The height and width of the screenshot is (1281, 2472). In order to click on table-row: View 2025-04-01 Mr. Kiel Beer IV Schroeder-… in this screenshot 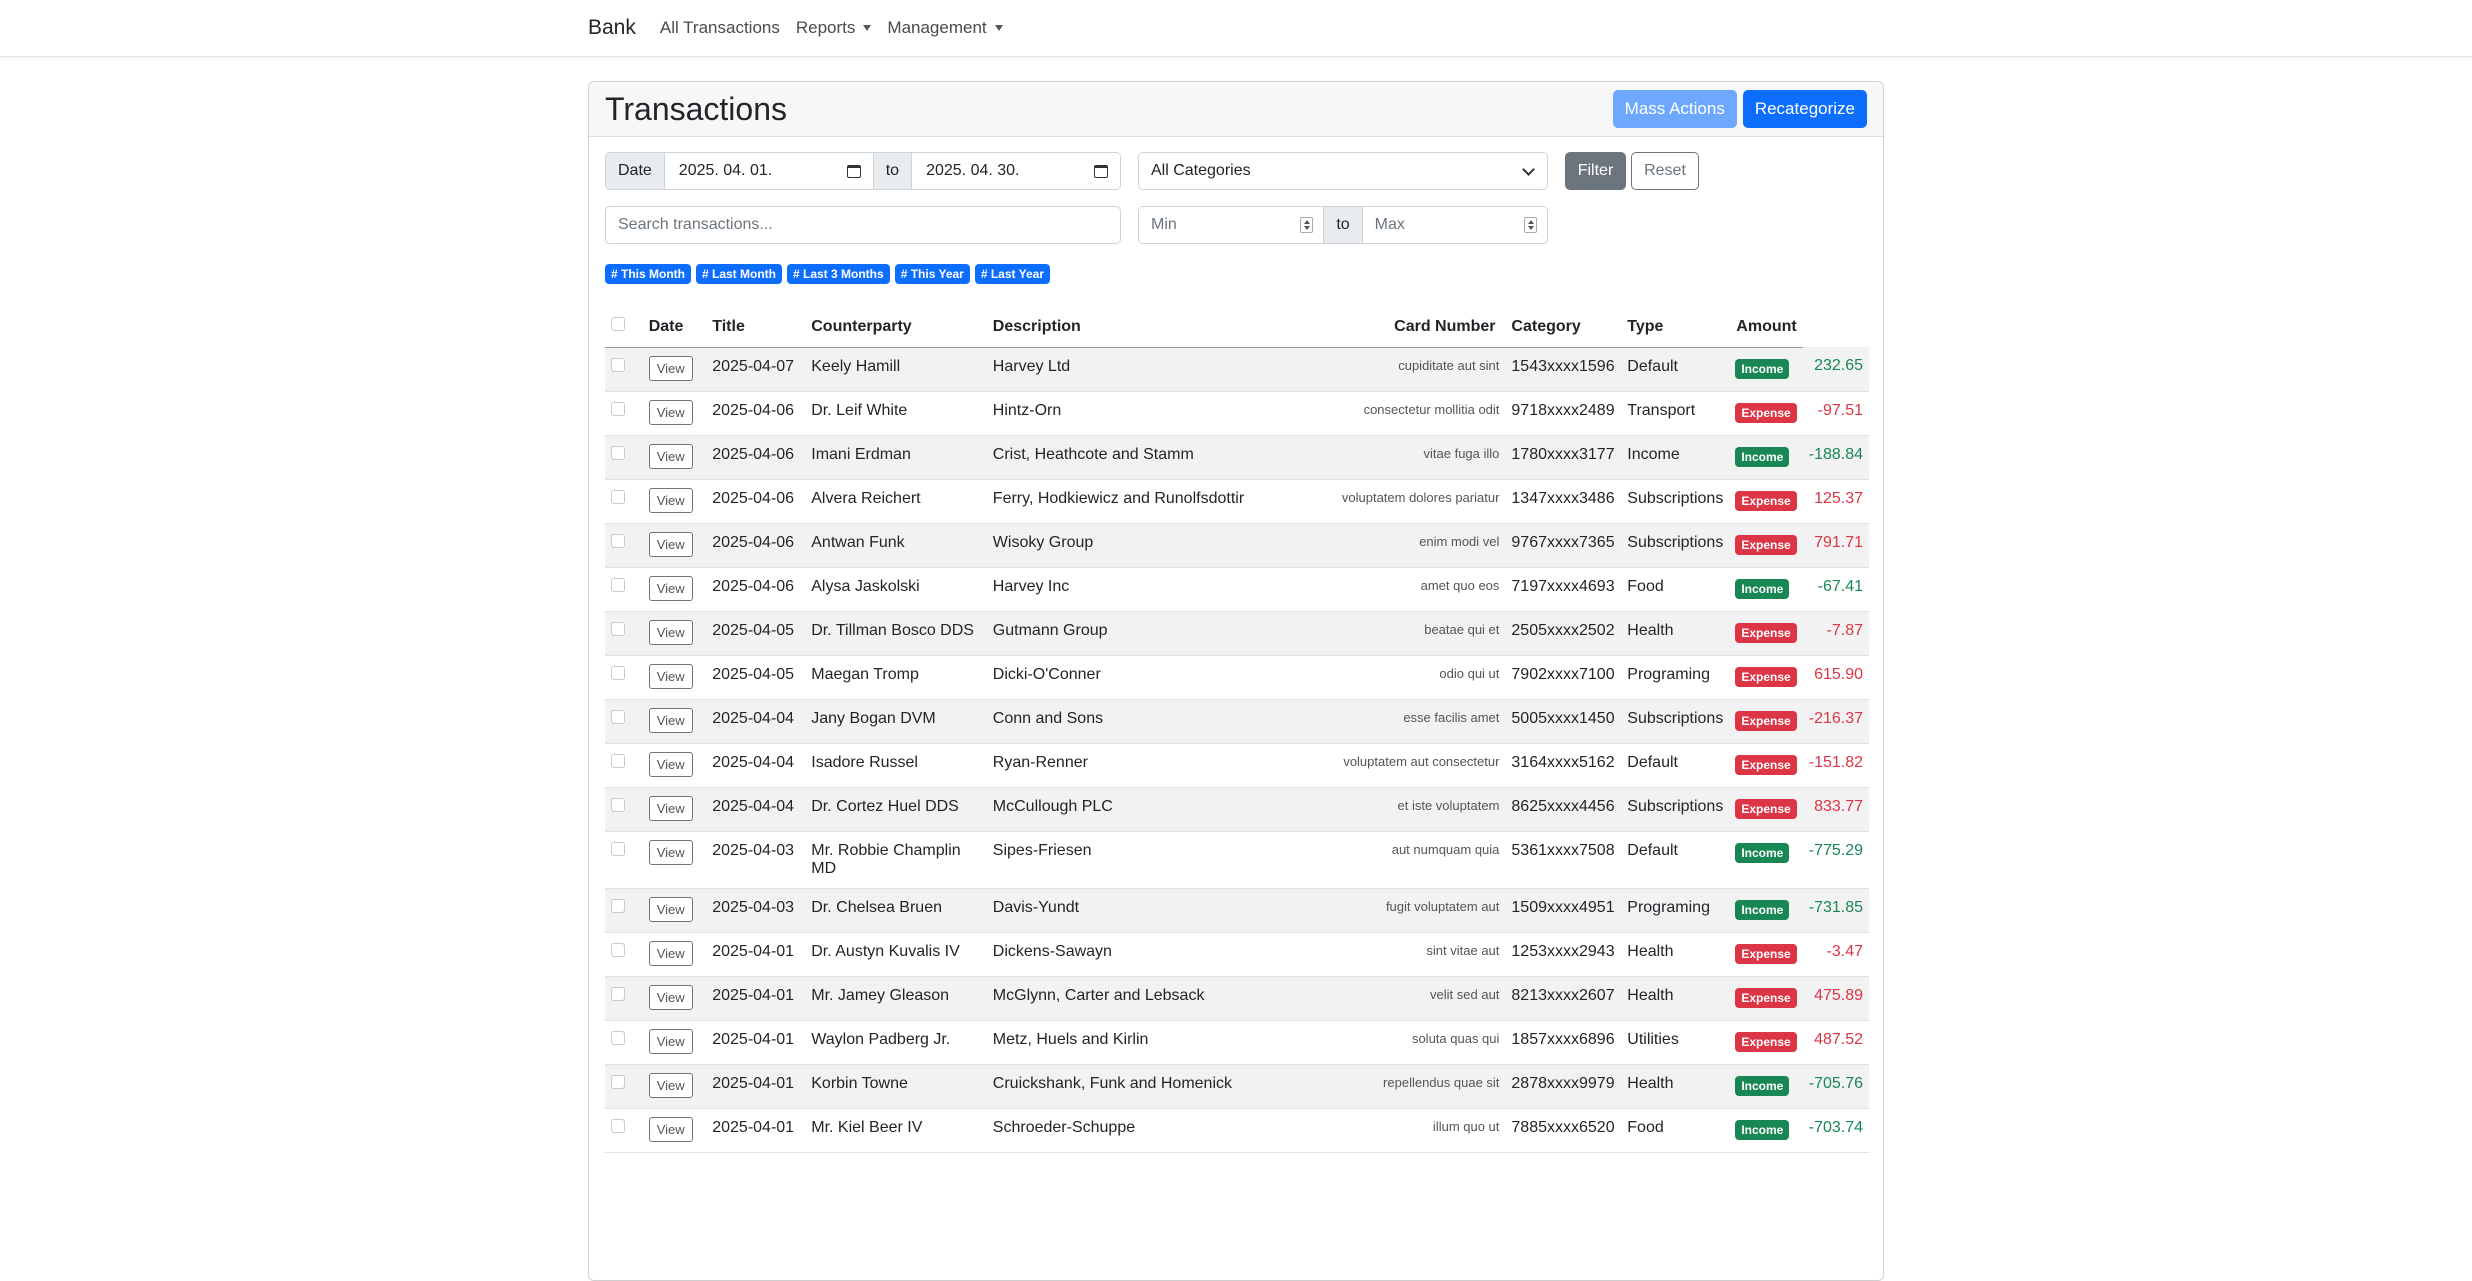, I will do `click(1237, 1130)`.